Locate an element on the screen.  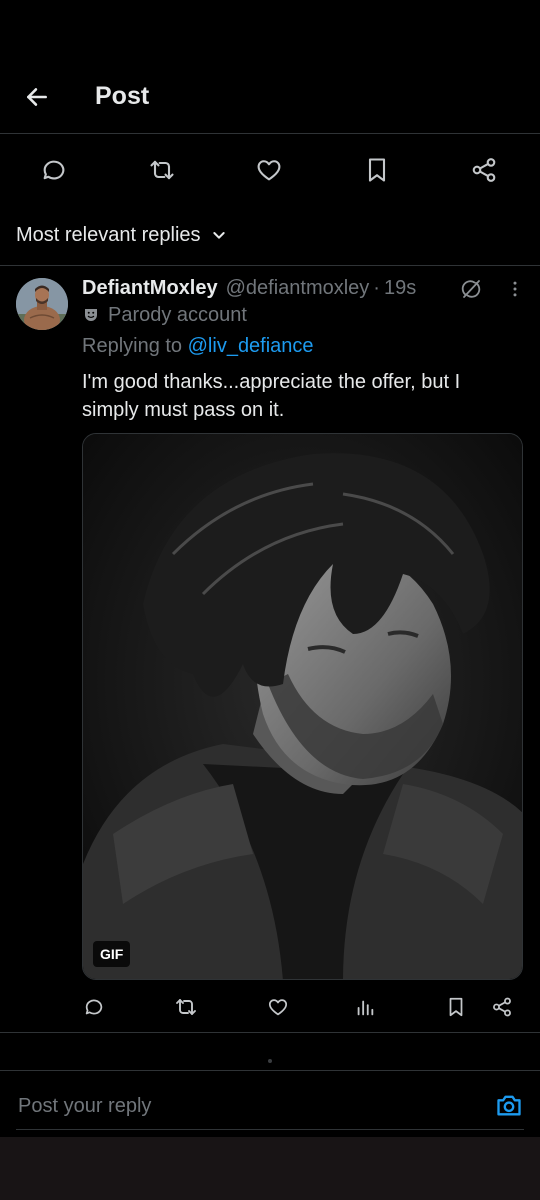
reply-bookmark-button is located at coordinates (456, 1007).